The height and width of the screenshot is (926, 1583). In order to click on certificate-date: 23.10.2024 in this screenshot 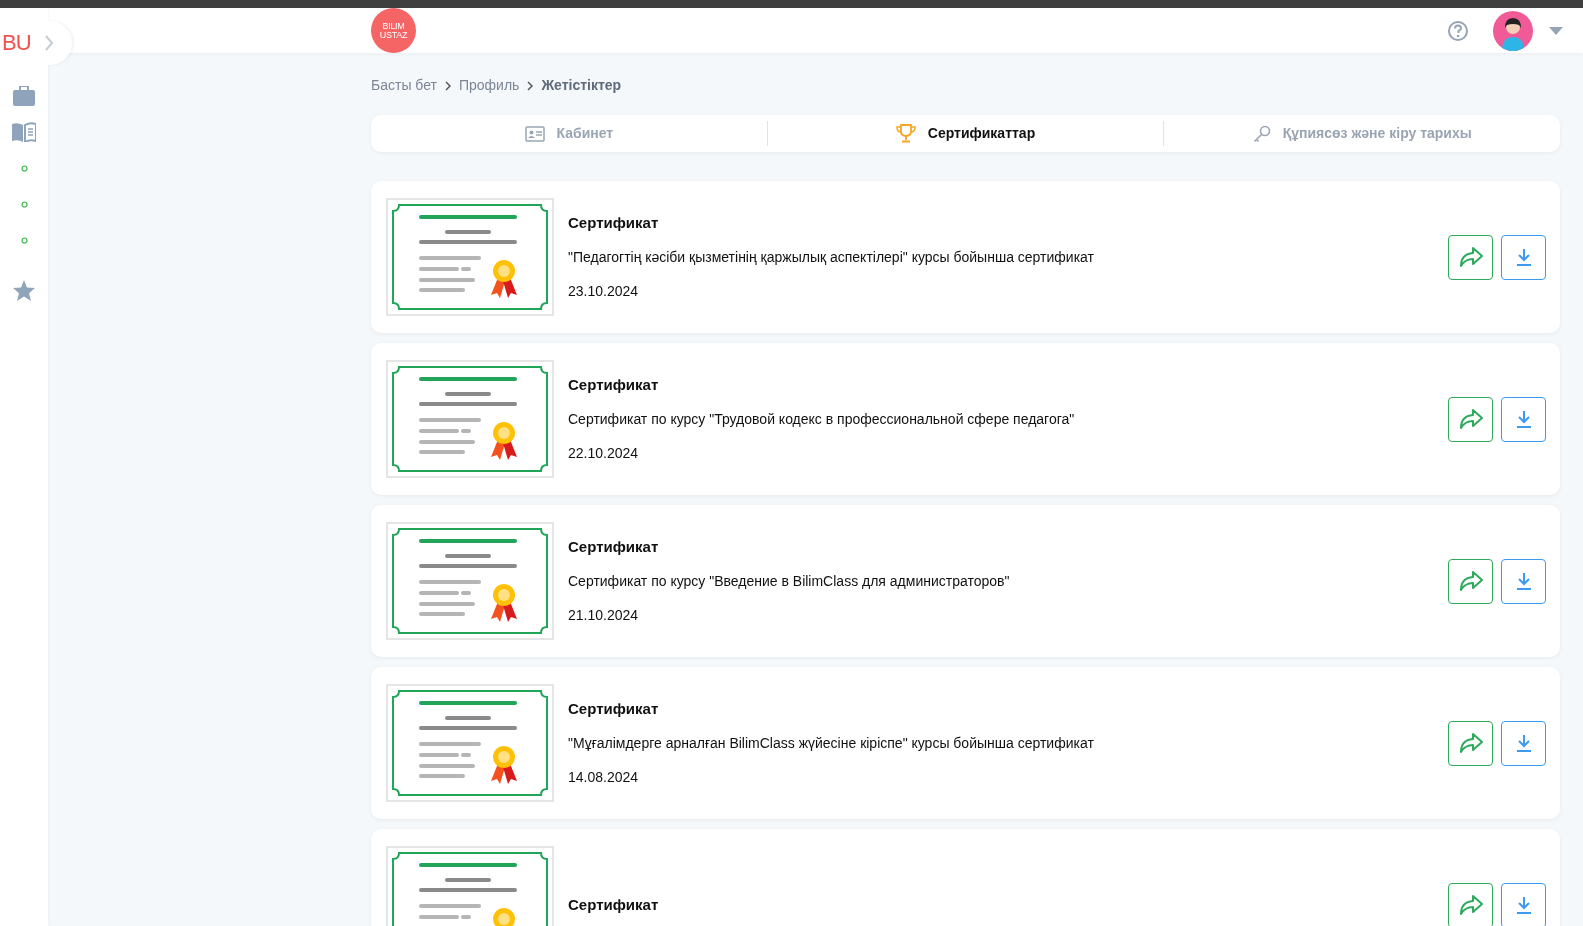, I will do `click(604, 292)`.